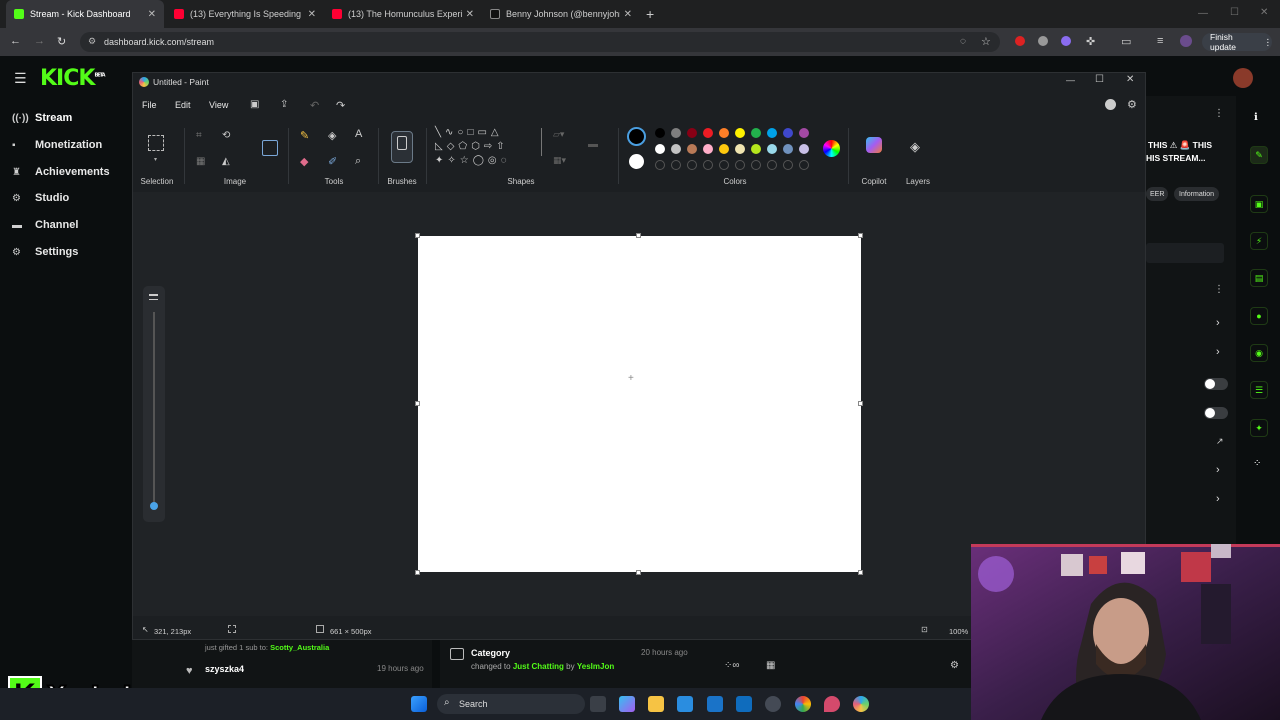  I want to click on selection-icon, so click(156, 143).